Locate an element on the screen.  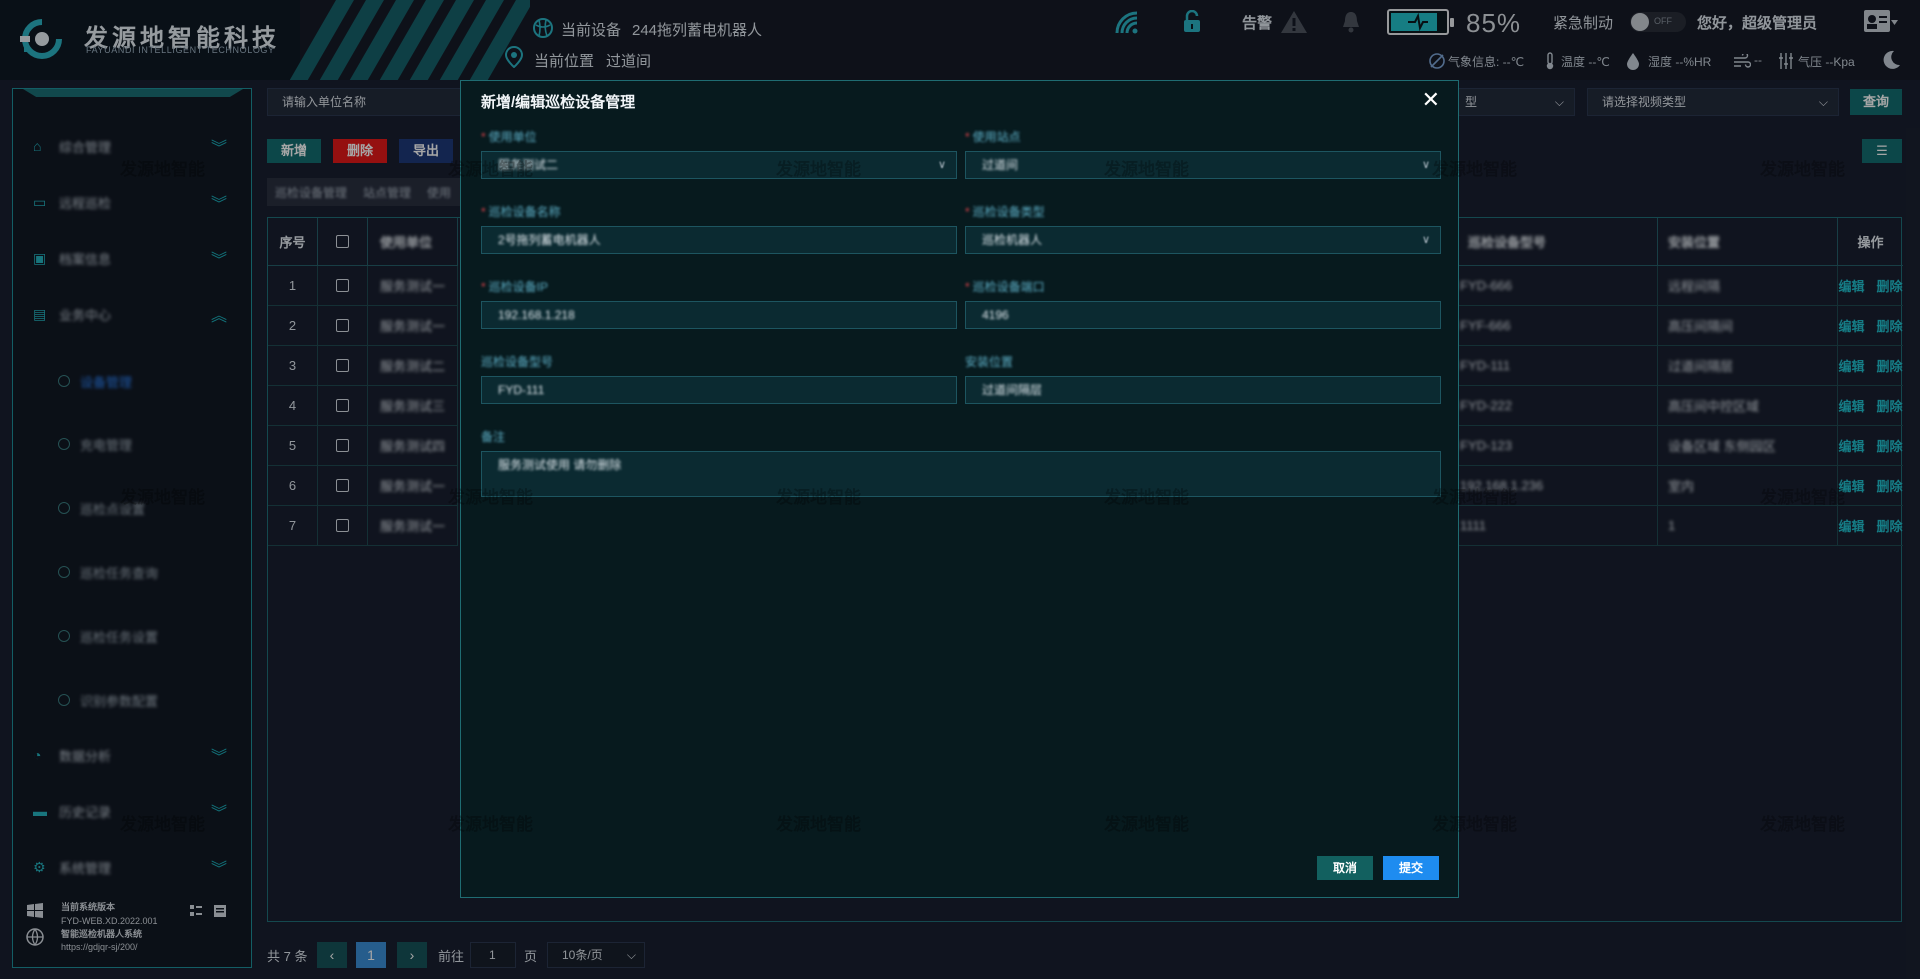
unit-select-value: 服务测试二 is located at coordinates (528, 165).